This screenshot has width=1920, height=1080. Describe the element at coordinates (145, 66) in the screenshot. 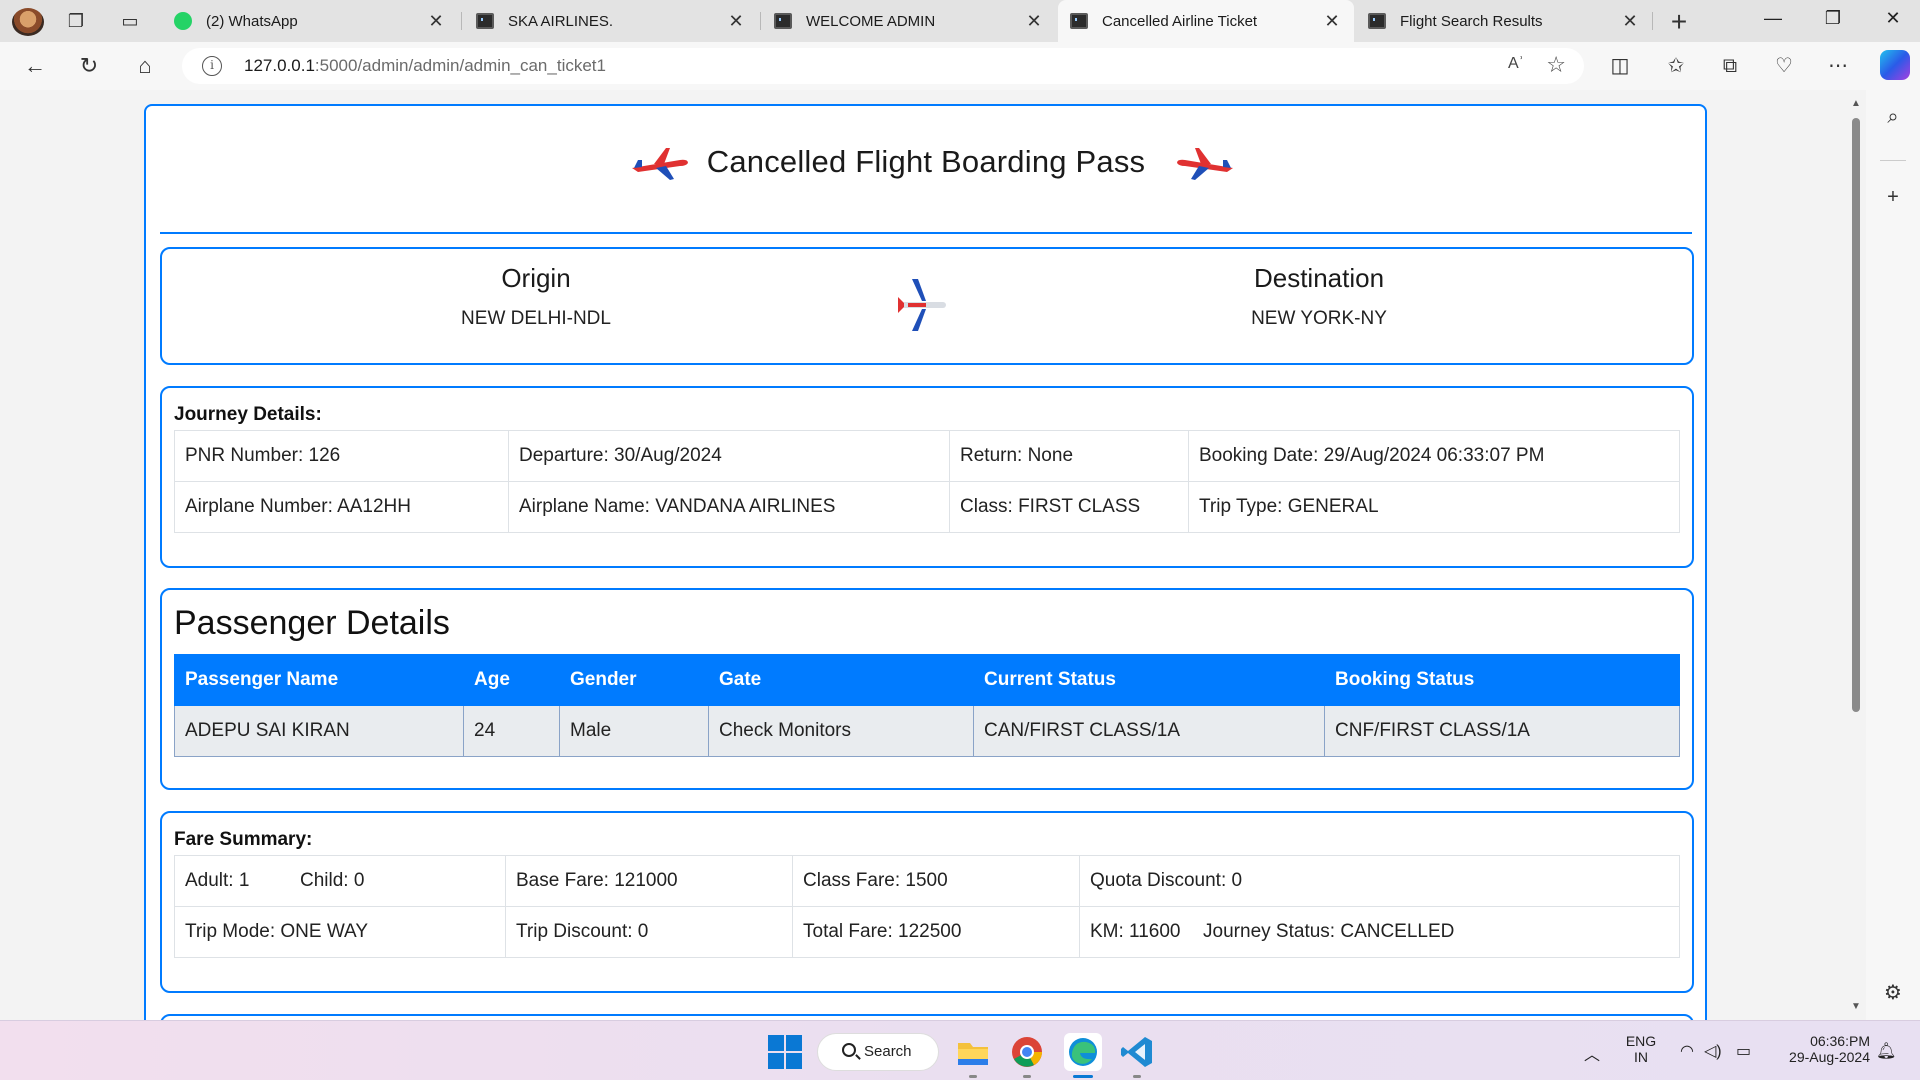

I see `home-button: ⌂` at that location.